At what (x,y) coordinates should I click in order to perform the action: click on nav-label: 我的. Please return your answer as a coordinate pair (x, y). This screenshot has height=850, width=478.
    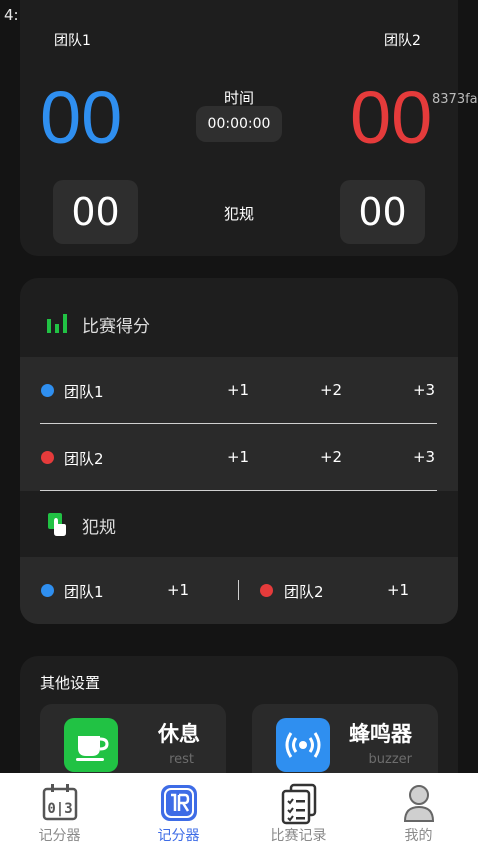
    Looking at the image, I should click on (418, 836).